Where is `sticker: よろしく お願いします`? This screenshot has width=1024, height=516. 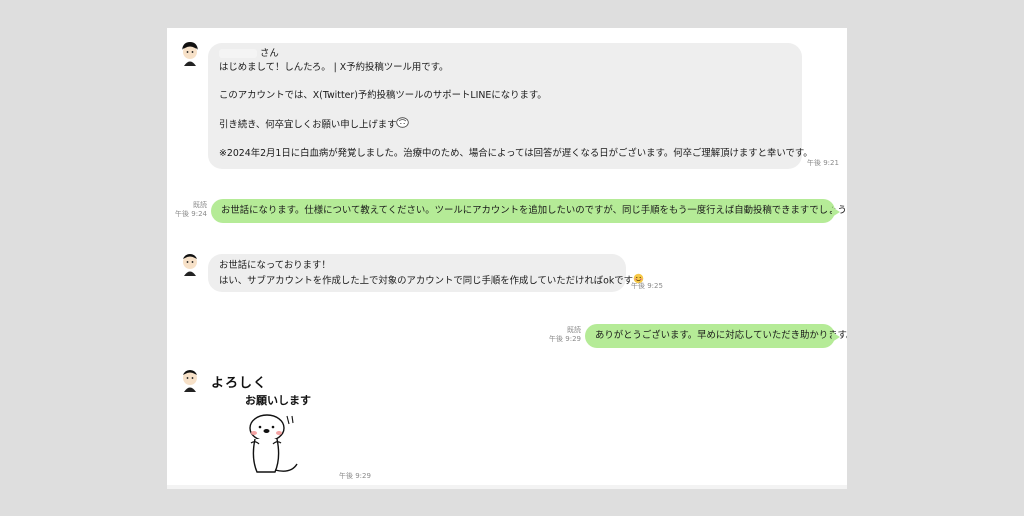
sticker: よろしく お願いします is located at coordinates (271, 424).